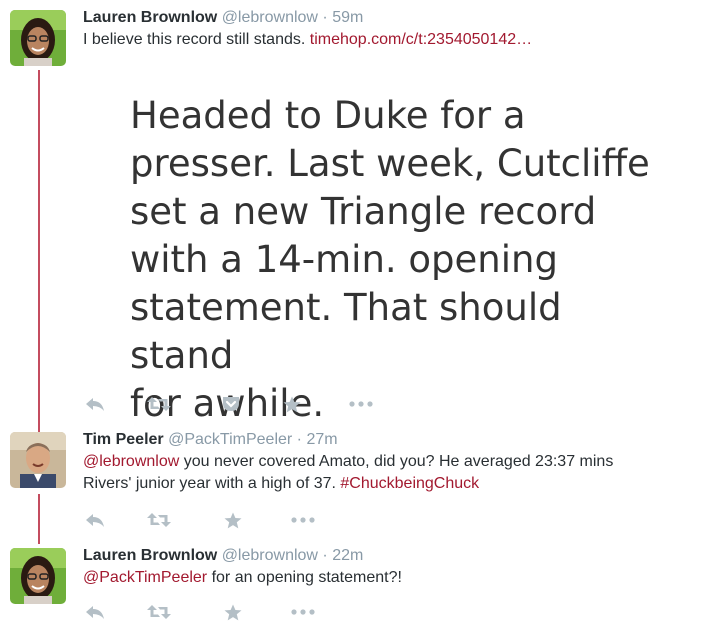  I want to click on tweet-text-body: Rivers' junior year with a high of 37., so click(212, 483).